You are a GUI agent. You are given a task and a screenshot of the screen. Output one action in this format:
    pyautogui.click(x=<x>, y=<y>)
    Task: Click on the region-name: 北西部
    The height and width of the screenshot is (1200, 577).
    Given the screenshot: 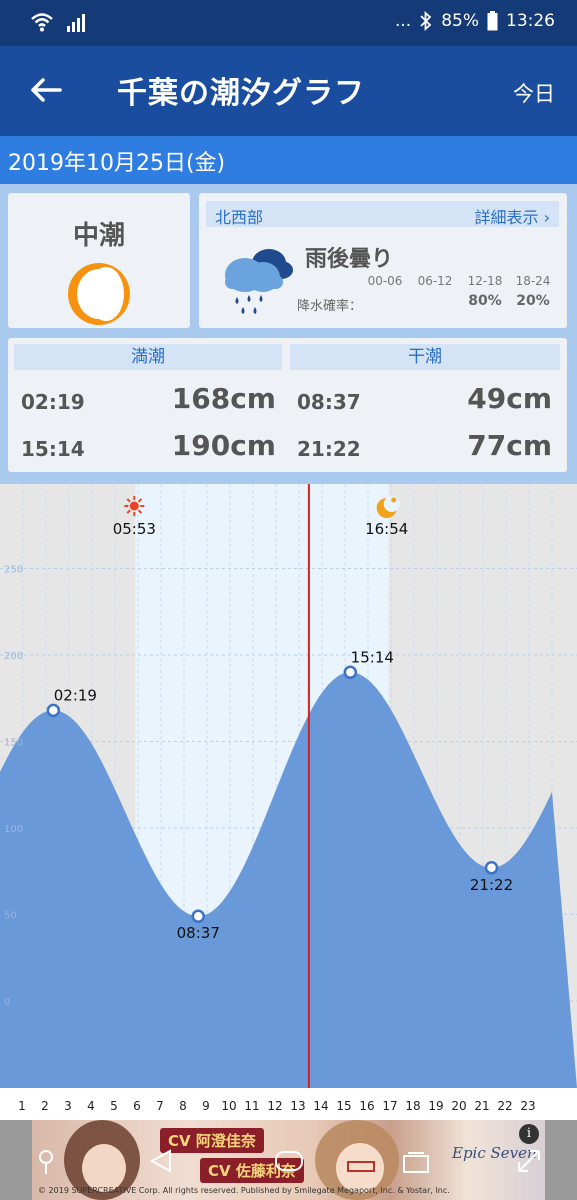 What is the action you would take?
    pyautogui.click(x=239, y=217)
    